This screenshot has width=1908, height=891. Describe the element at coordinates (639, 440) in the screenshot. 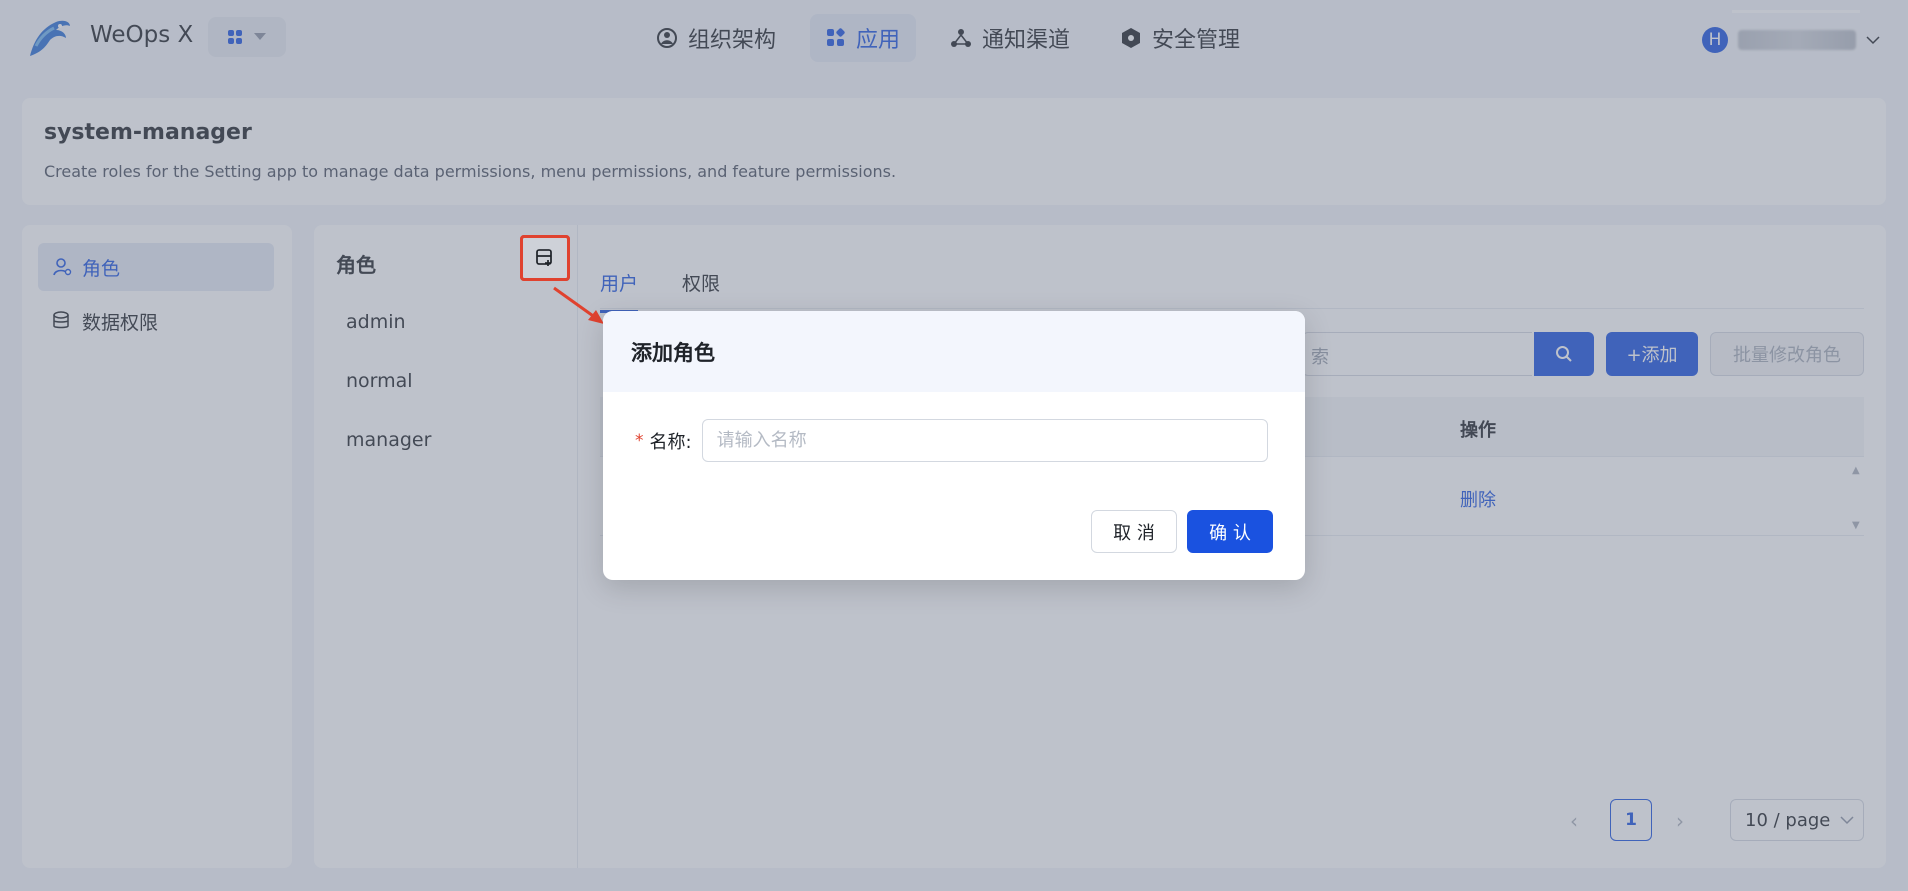

I see `required-marker: *` at that location.